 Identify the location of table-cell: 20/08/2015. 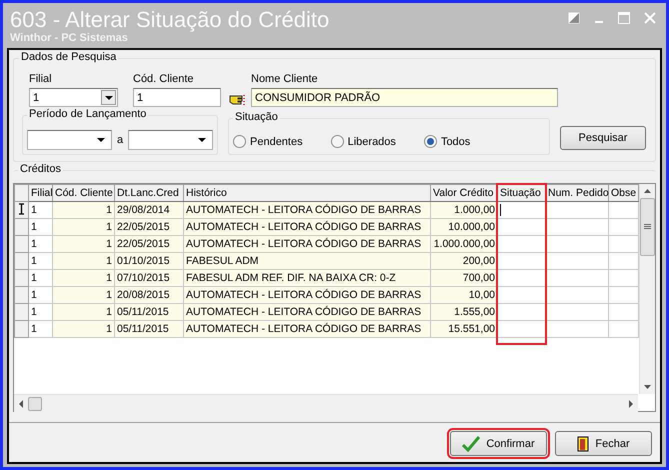
(149, 295).